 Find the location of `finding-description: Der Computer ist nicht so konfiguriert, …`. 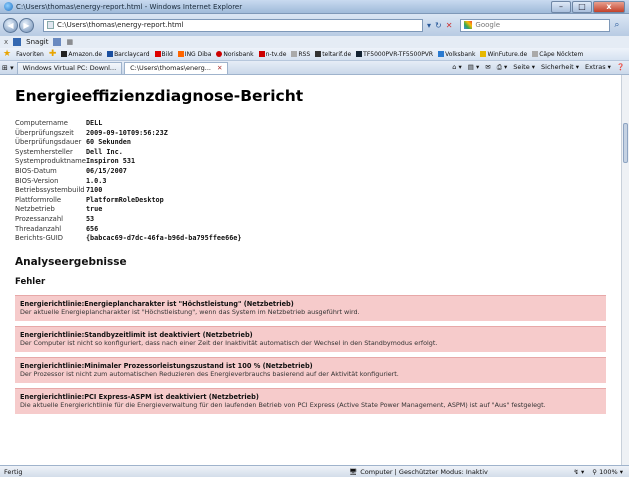

finding-description: Der Computer ist nicht so konfiguriert, … is located at coordinates (229, 343).